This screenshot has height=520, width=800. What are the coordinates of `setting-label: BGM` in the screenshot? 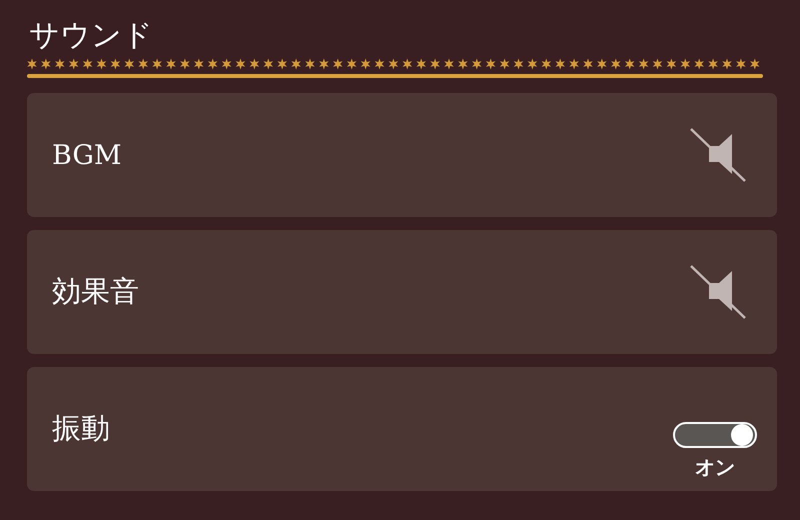 It's located at (87, 155).